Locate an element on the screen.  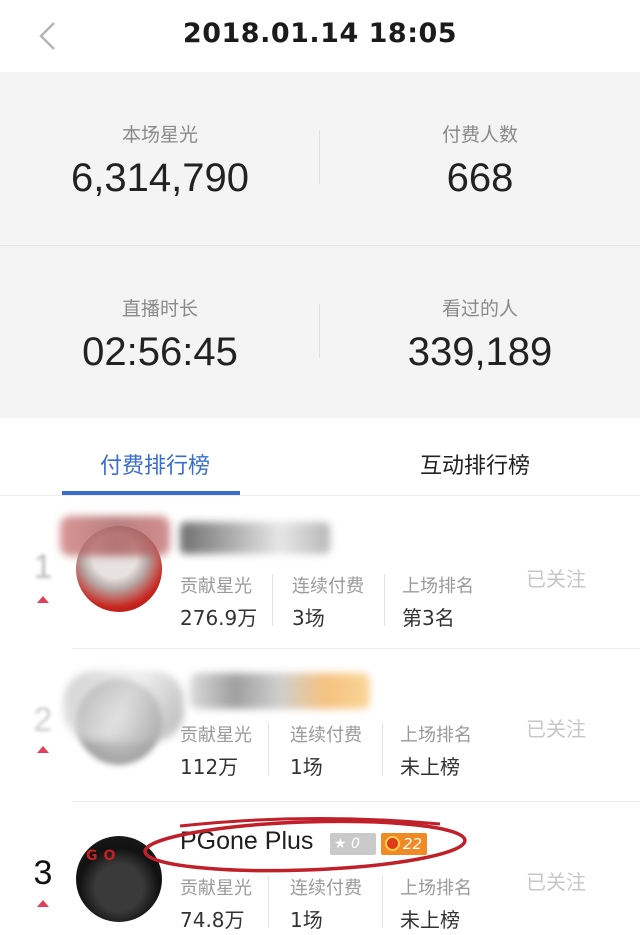
red-annotation-circle is located at coordinates (305, 844).